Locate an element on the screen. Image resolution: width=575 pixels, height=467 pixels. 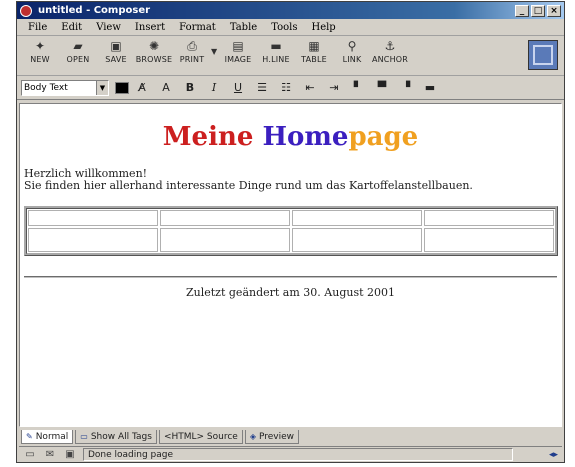
menu-help: Help is located at coordinates (323, 27).